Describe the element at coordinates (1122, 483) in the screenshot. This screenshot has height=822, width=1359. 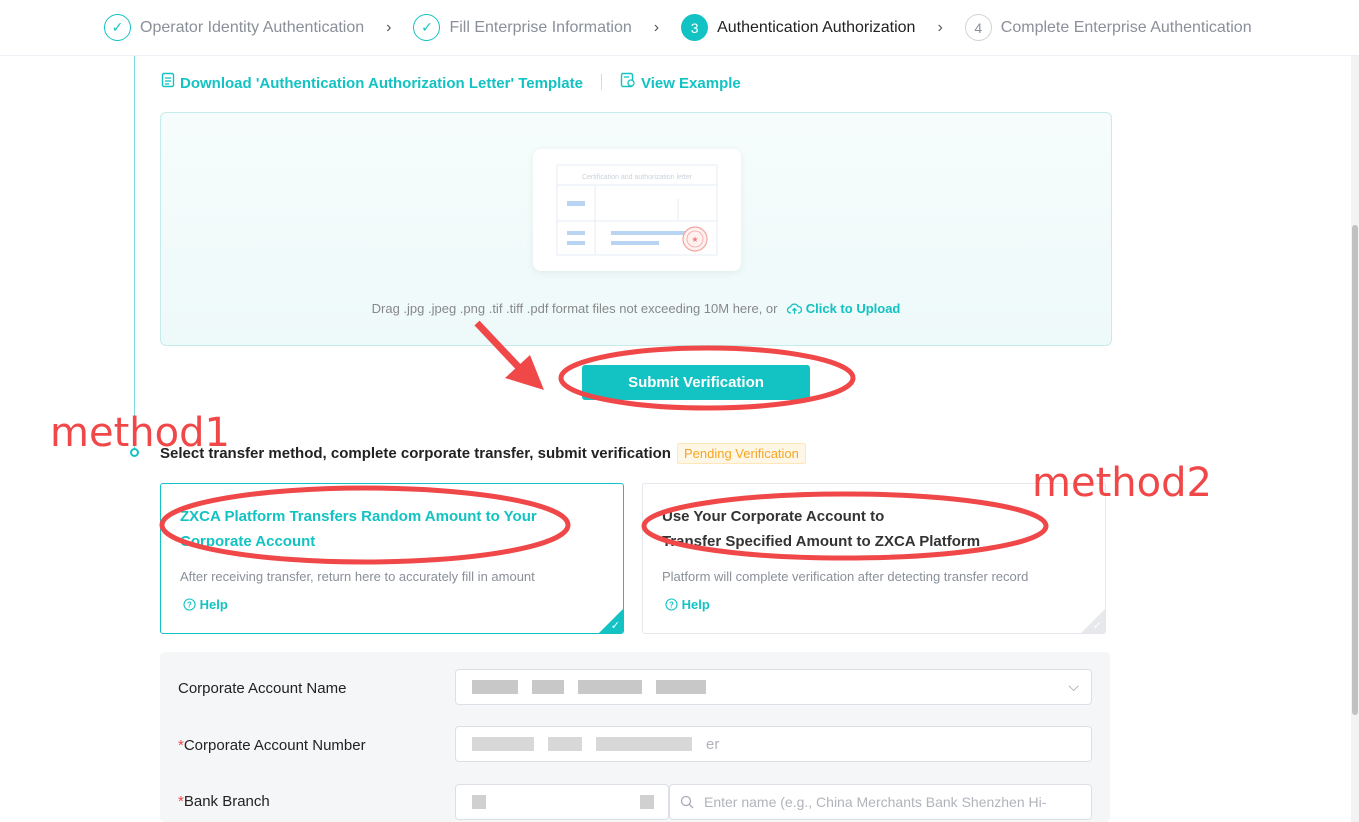
I see `method2-annotation: method2` at that location.